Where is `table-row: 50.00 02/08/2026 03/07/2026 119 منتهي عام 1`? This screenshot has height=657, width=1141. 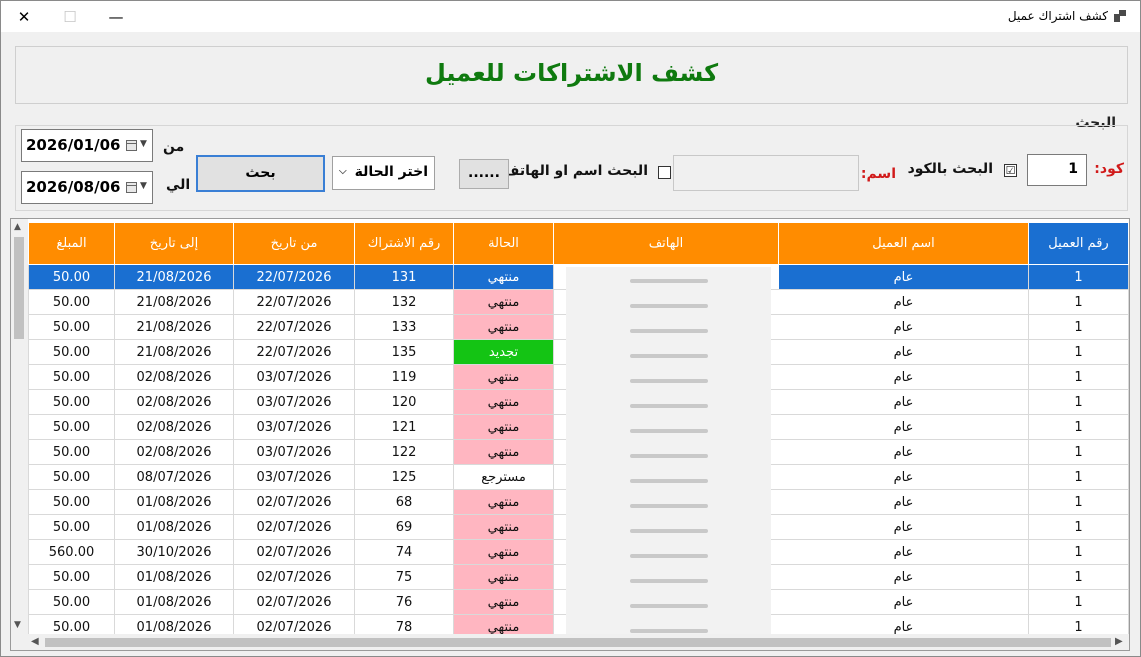 table-row: 50.00 02/08/2026 03/07/2026 119 منتهي عام 1 is located at coordinates (578, 377).